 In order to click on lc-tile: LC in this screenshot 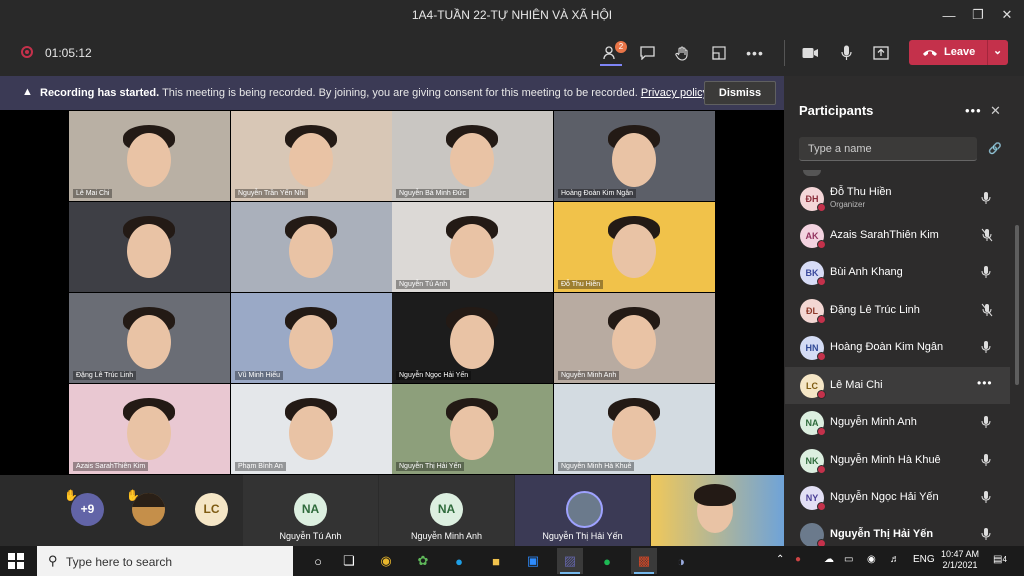, I will do `click(213, 510)`.